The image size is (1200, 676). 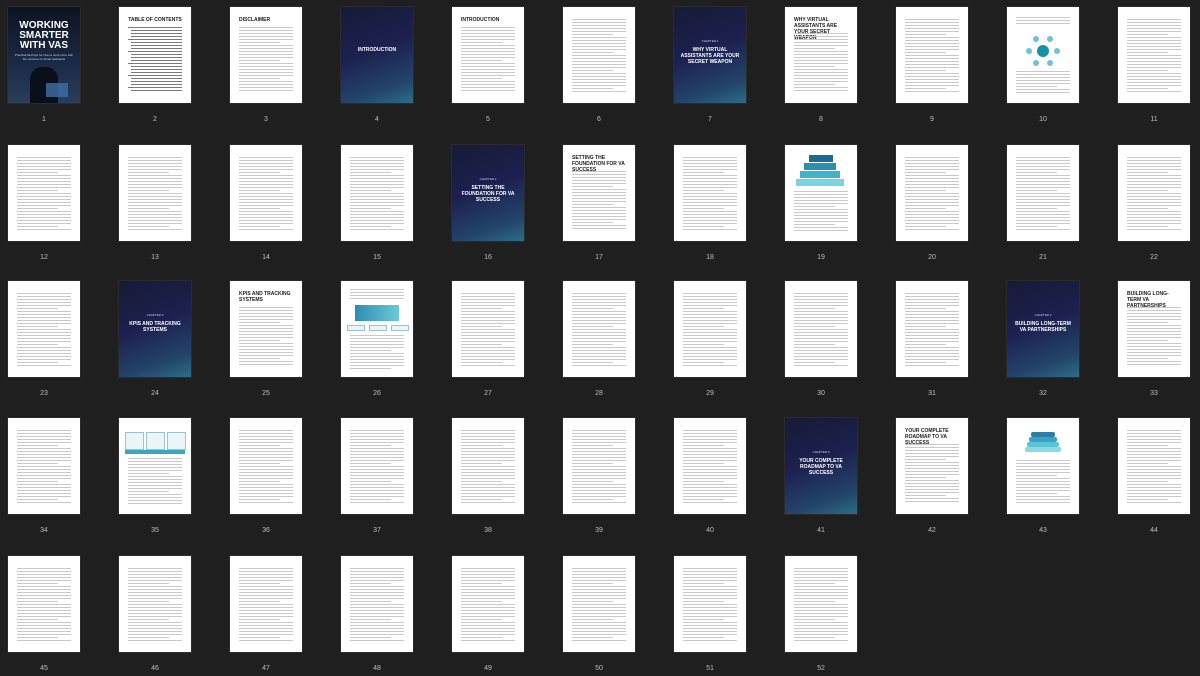 I want to click on page-preview: CHAPTER 3 KPIS AND TRACKING SYSTEMS, so click(x=155, y=329).